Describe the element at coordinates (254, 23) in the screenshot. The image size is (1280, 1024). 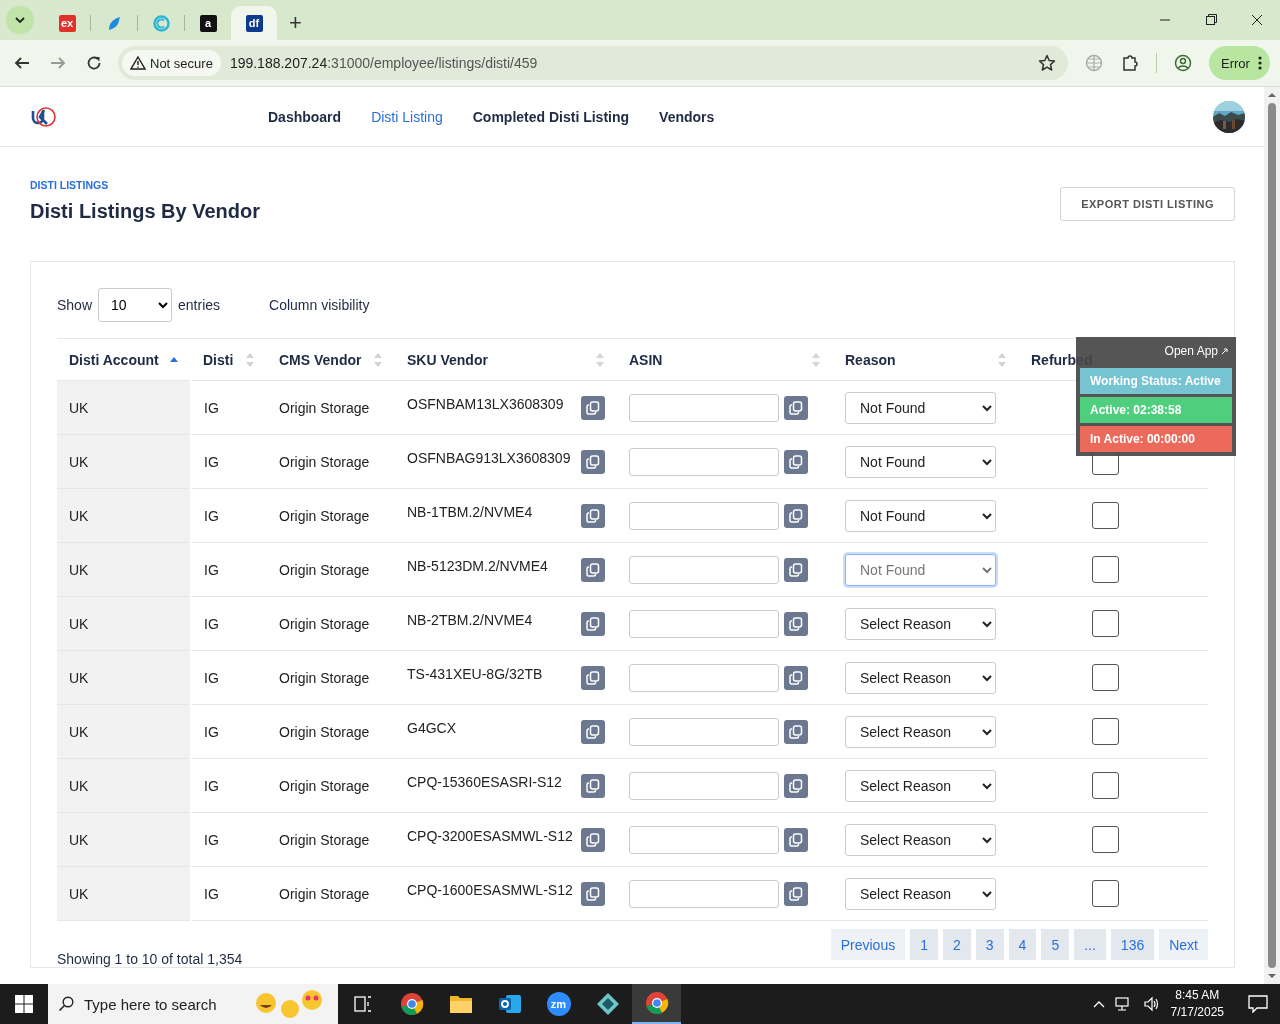
I see `browser-tab: df` at that location.